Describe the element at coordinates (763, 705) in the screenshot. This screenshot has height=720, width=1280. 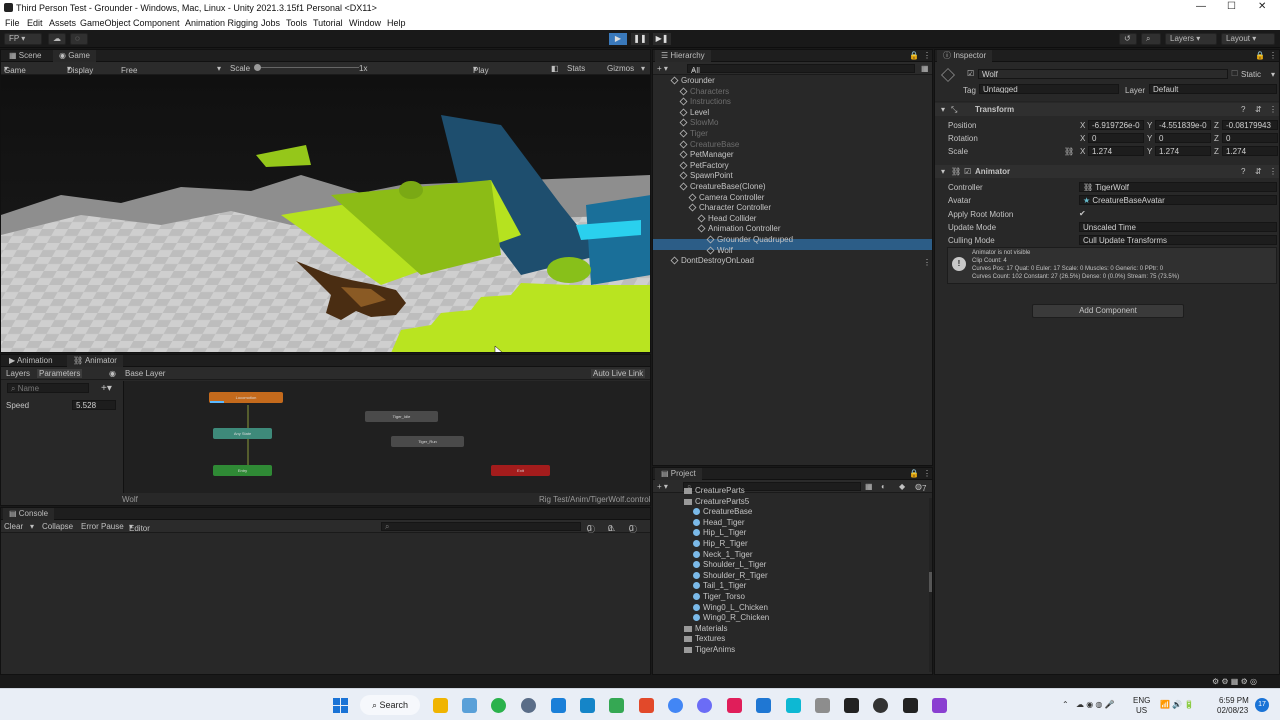
I see `vscode-icon` at that location.